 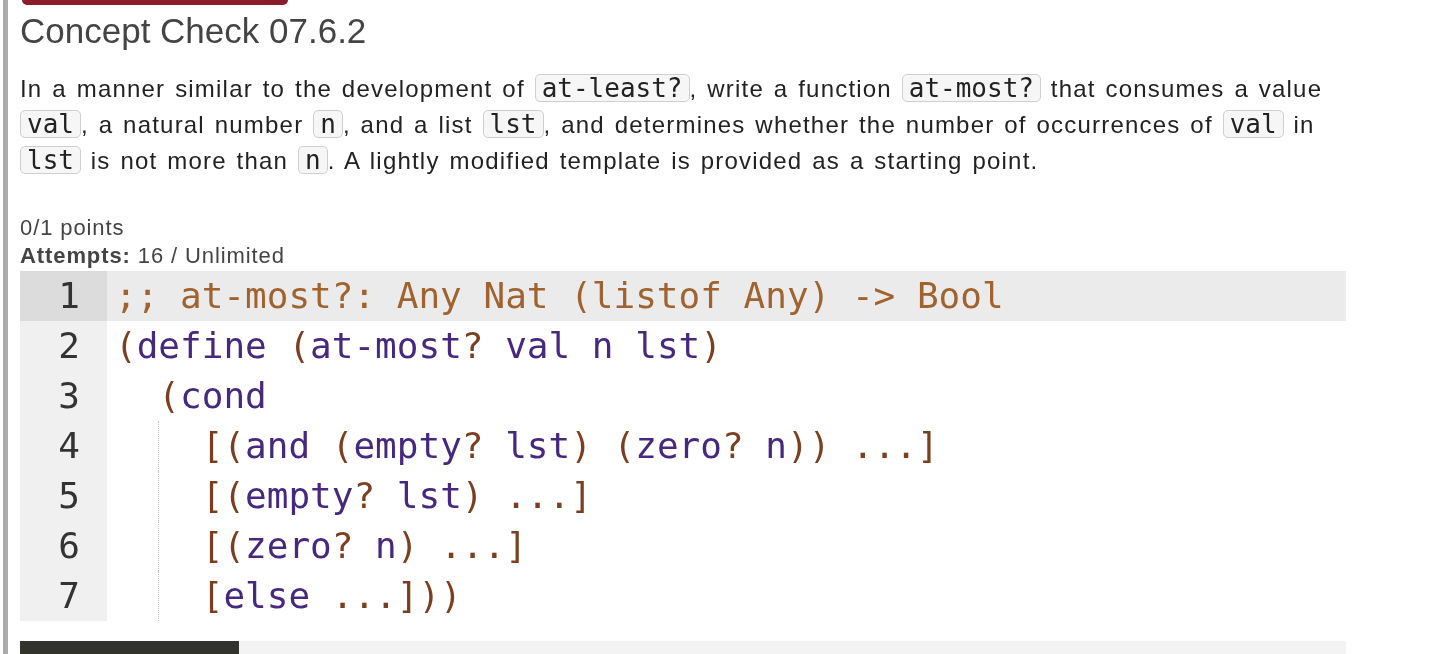 What do you see at coordinates (971, 88) in the screenshot?
I see `inline-code: at-most?` at bounding box center [971, 88].